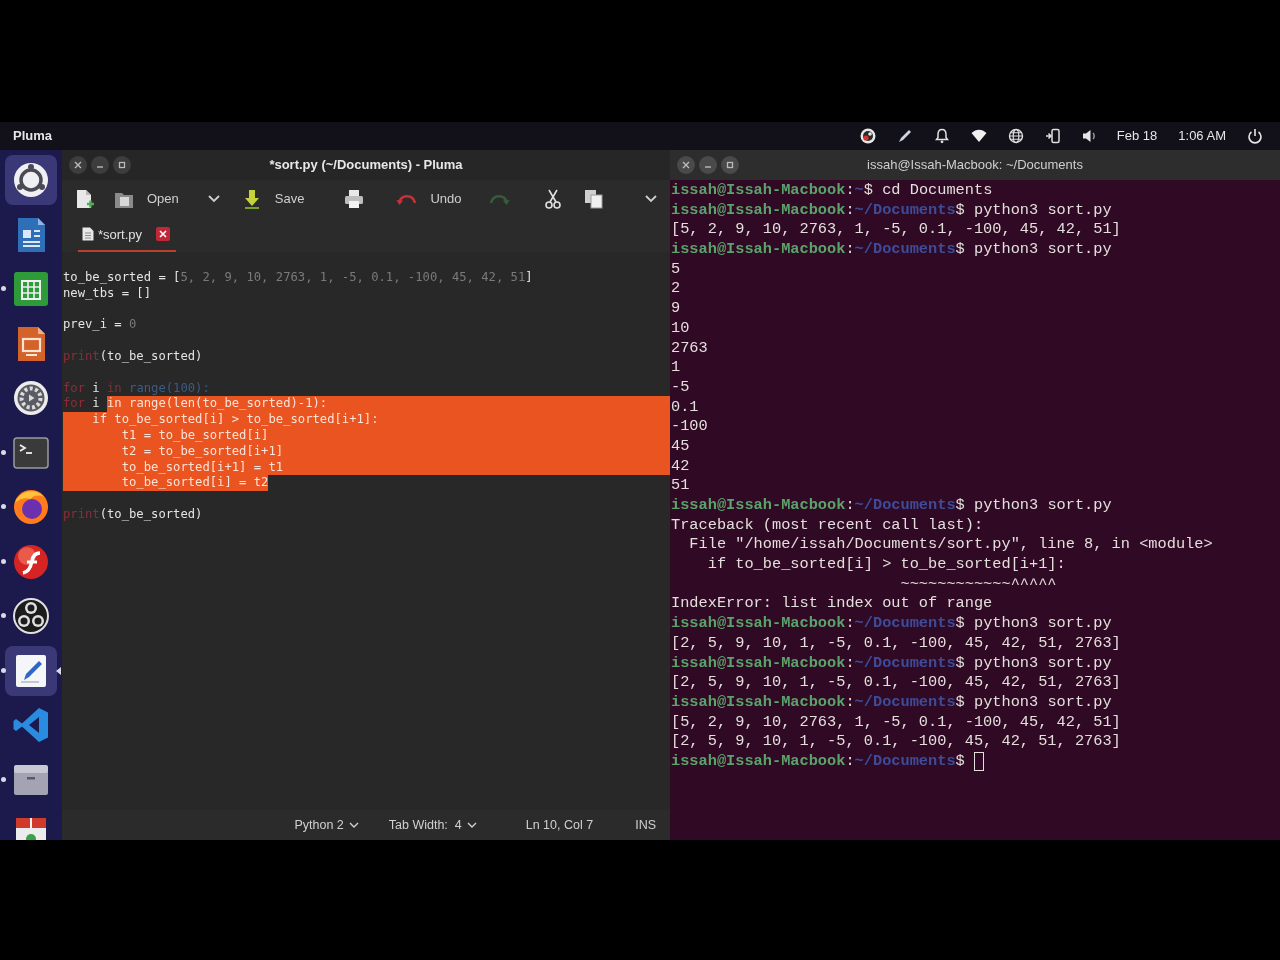 The height and width of the screenshot is (960, 1280). I want to click on code-text: to_be_sorted = [, so click(122, 278).